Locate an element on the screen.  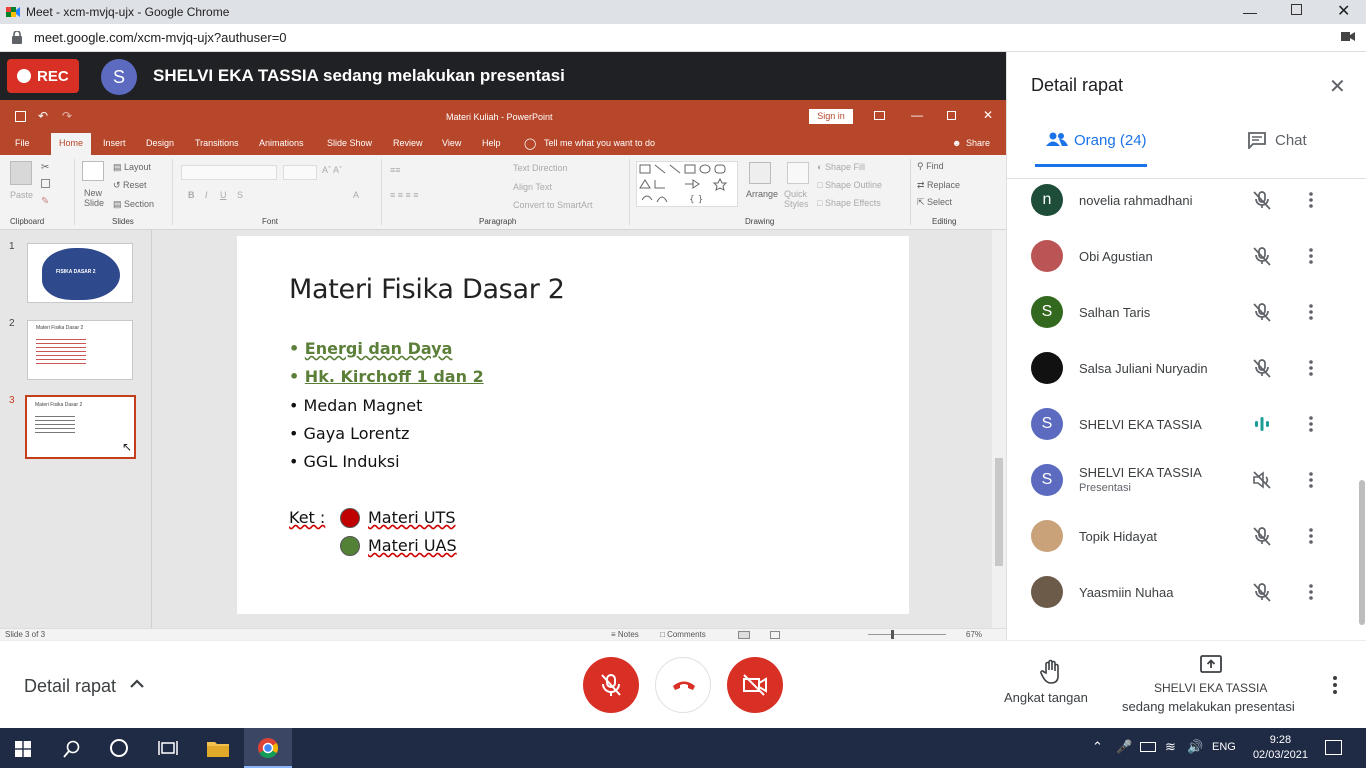
participant-row: S SHELVI EKA TASSIA is located at coordinates (1182, 424).